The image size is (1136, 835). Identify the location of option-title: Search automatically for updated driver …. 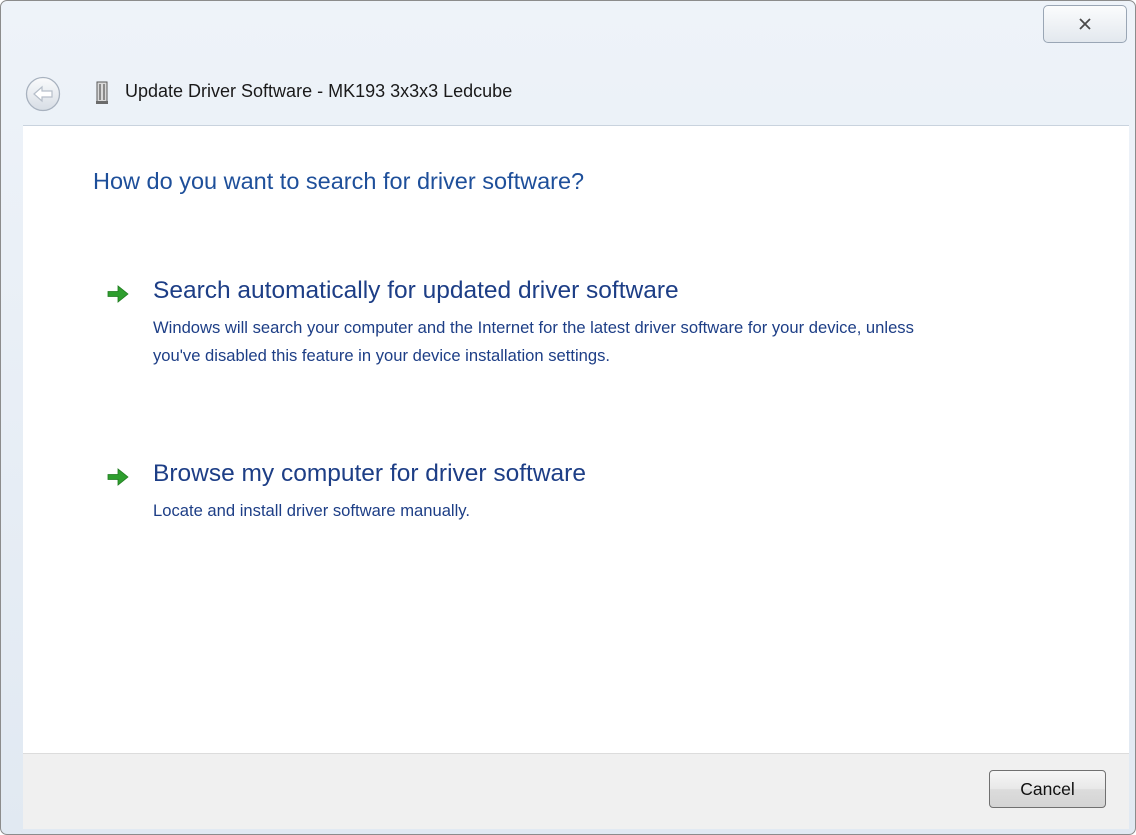
(416, 290).